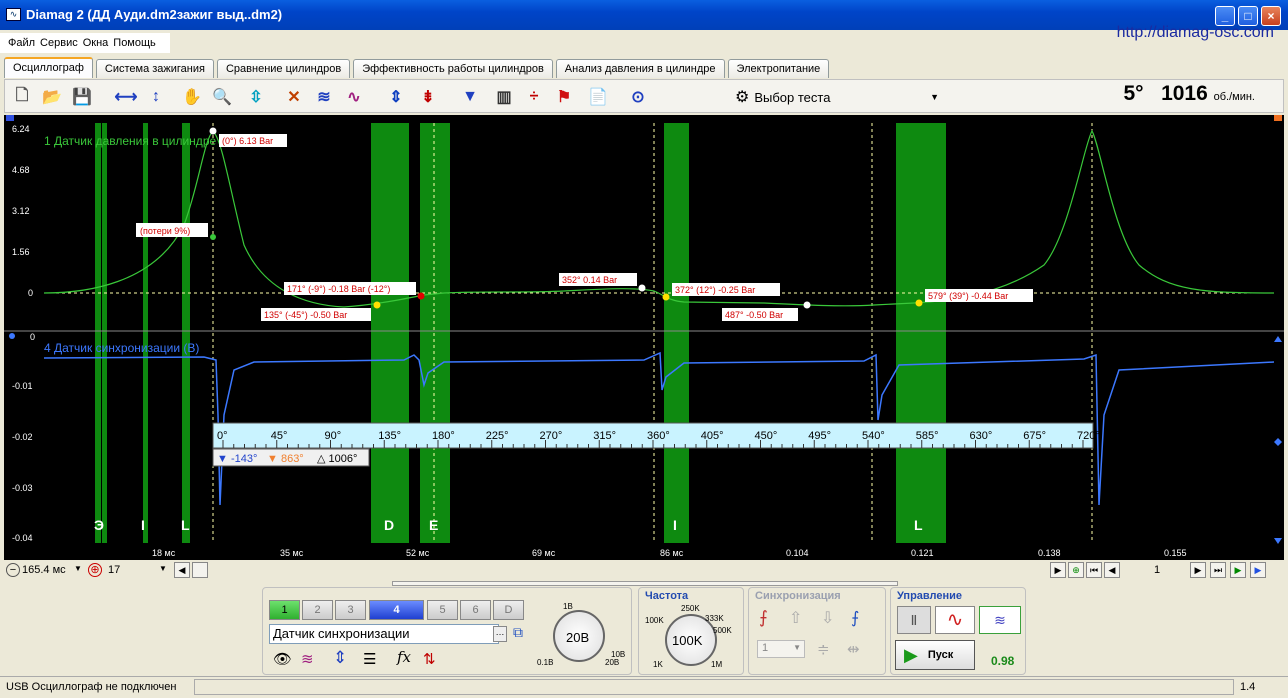  I want to click on vertical-shift-icon: ⇕, so click(340, 658).